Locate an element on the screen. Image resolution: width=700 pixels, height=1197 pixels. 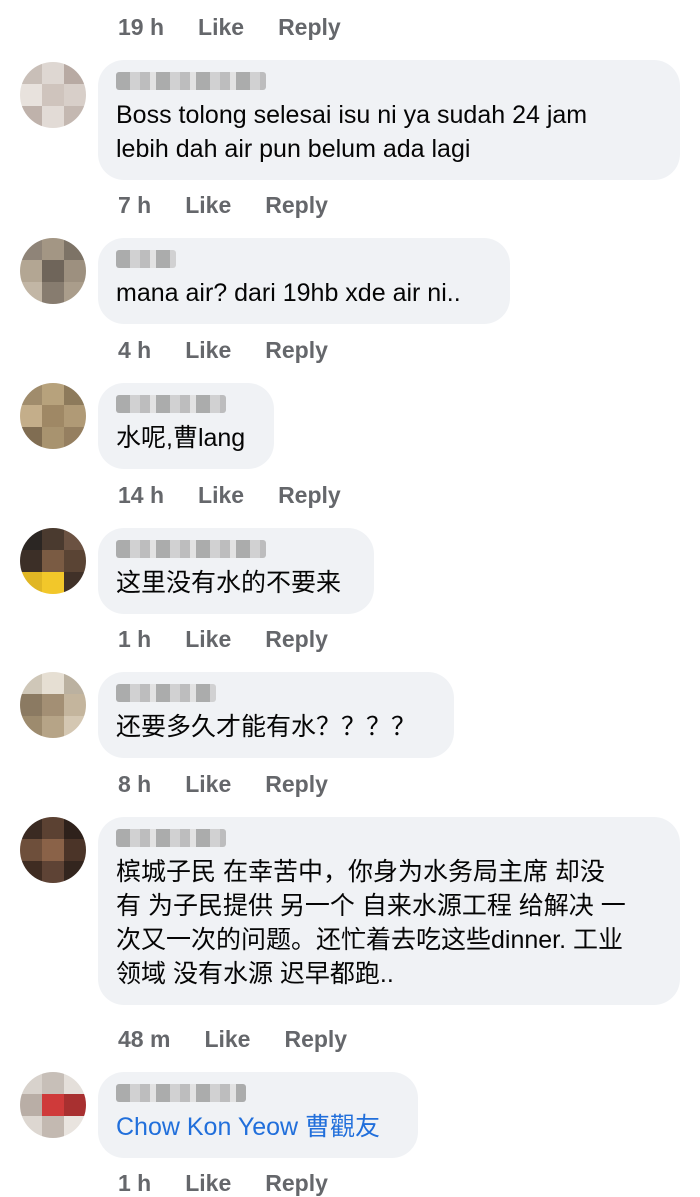
comment-bubble: mana air? dari 19hb xde air ni.. is located at coordinates (304, 281).